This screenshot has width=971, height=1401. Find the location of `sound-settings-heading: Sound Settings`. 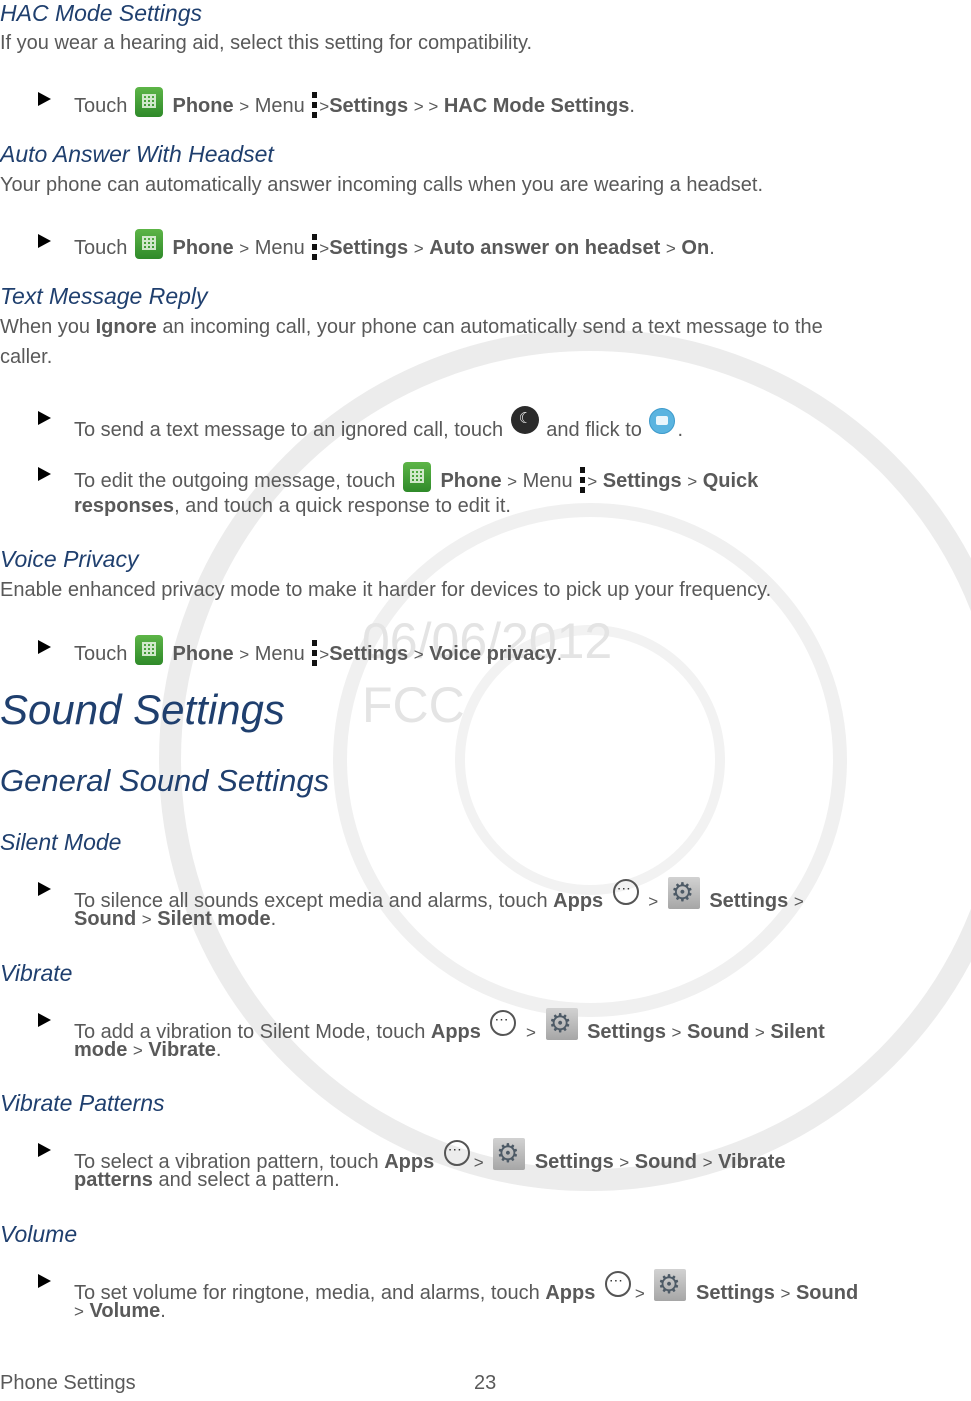

sound-settings-heading: Sound Settings is located at coordinates (142, 709).